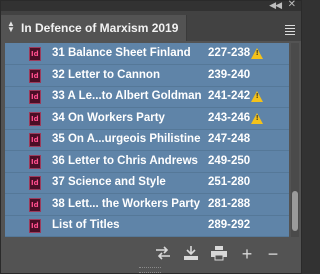  What do you see at coordinates (229, 74) in the screenshot?
I see `document-page-range: 239-240` at bounding box center [229, 74].